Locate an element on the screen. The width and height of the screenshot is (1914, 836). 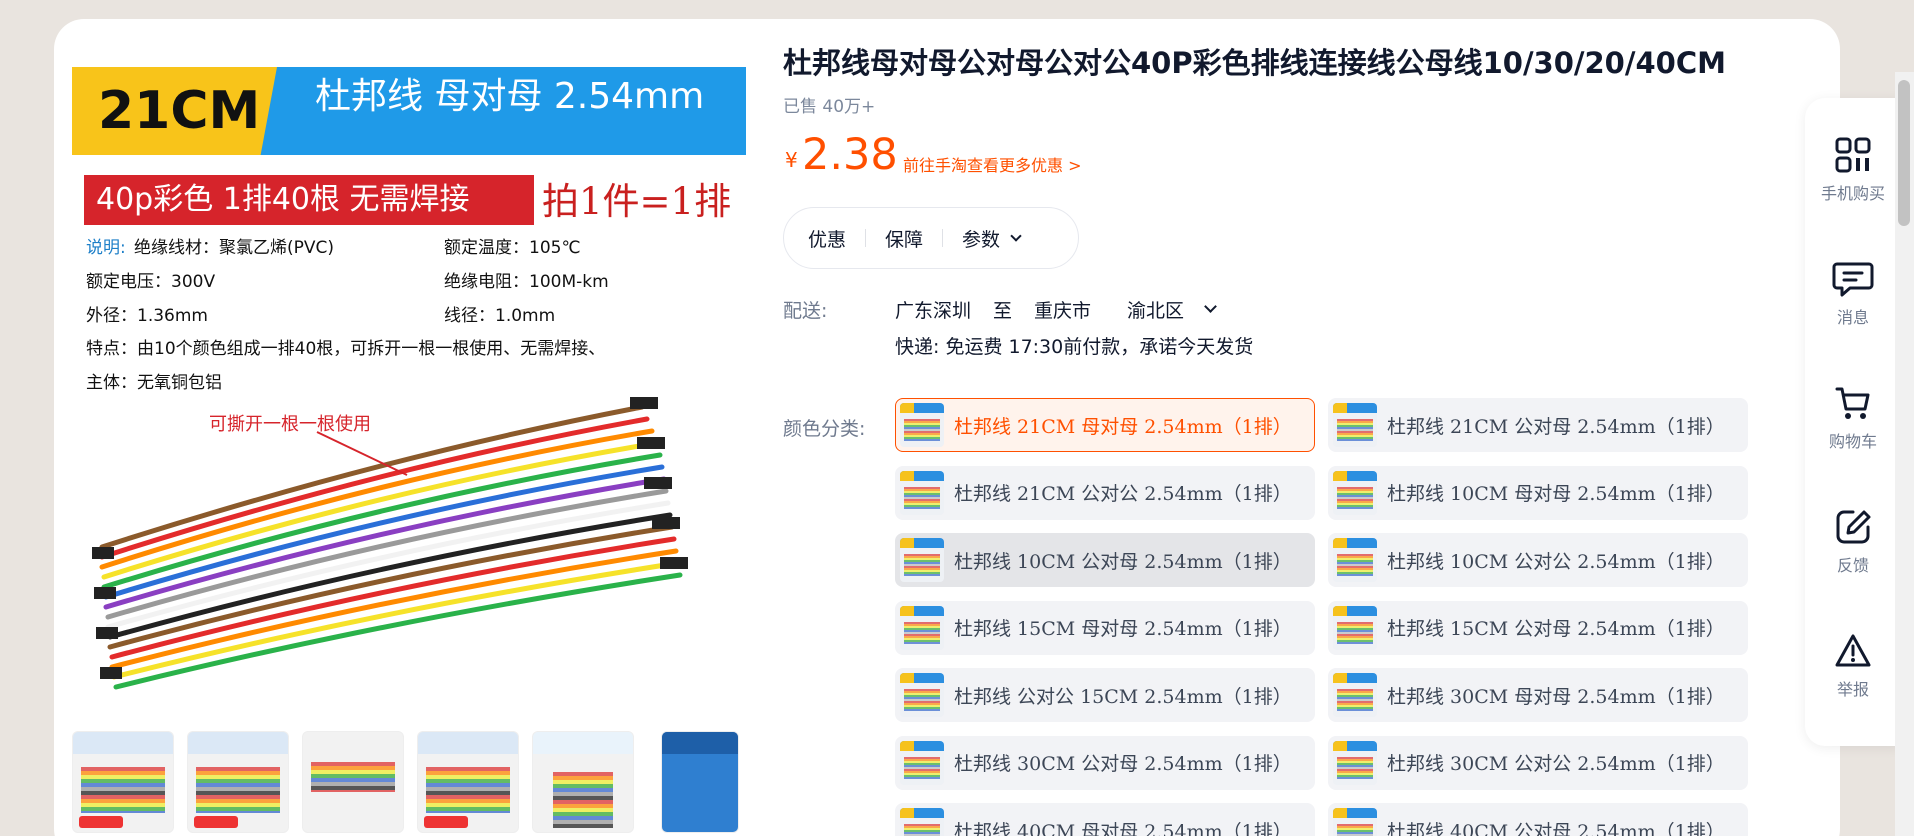
ship-to-word: 至 is located at coordinates (1003, 311).